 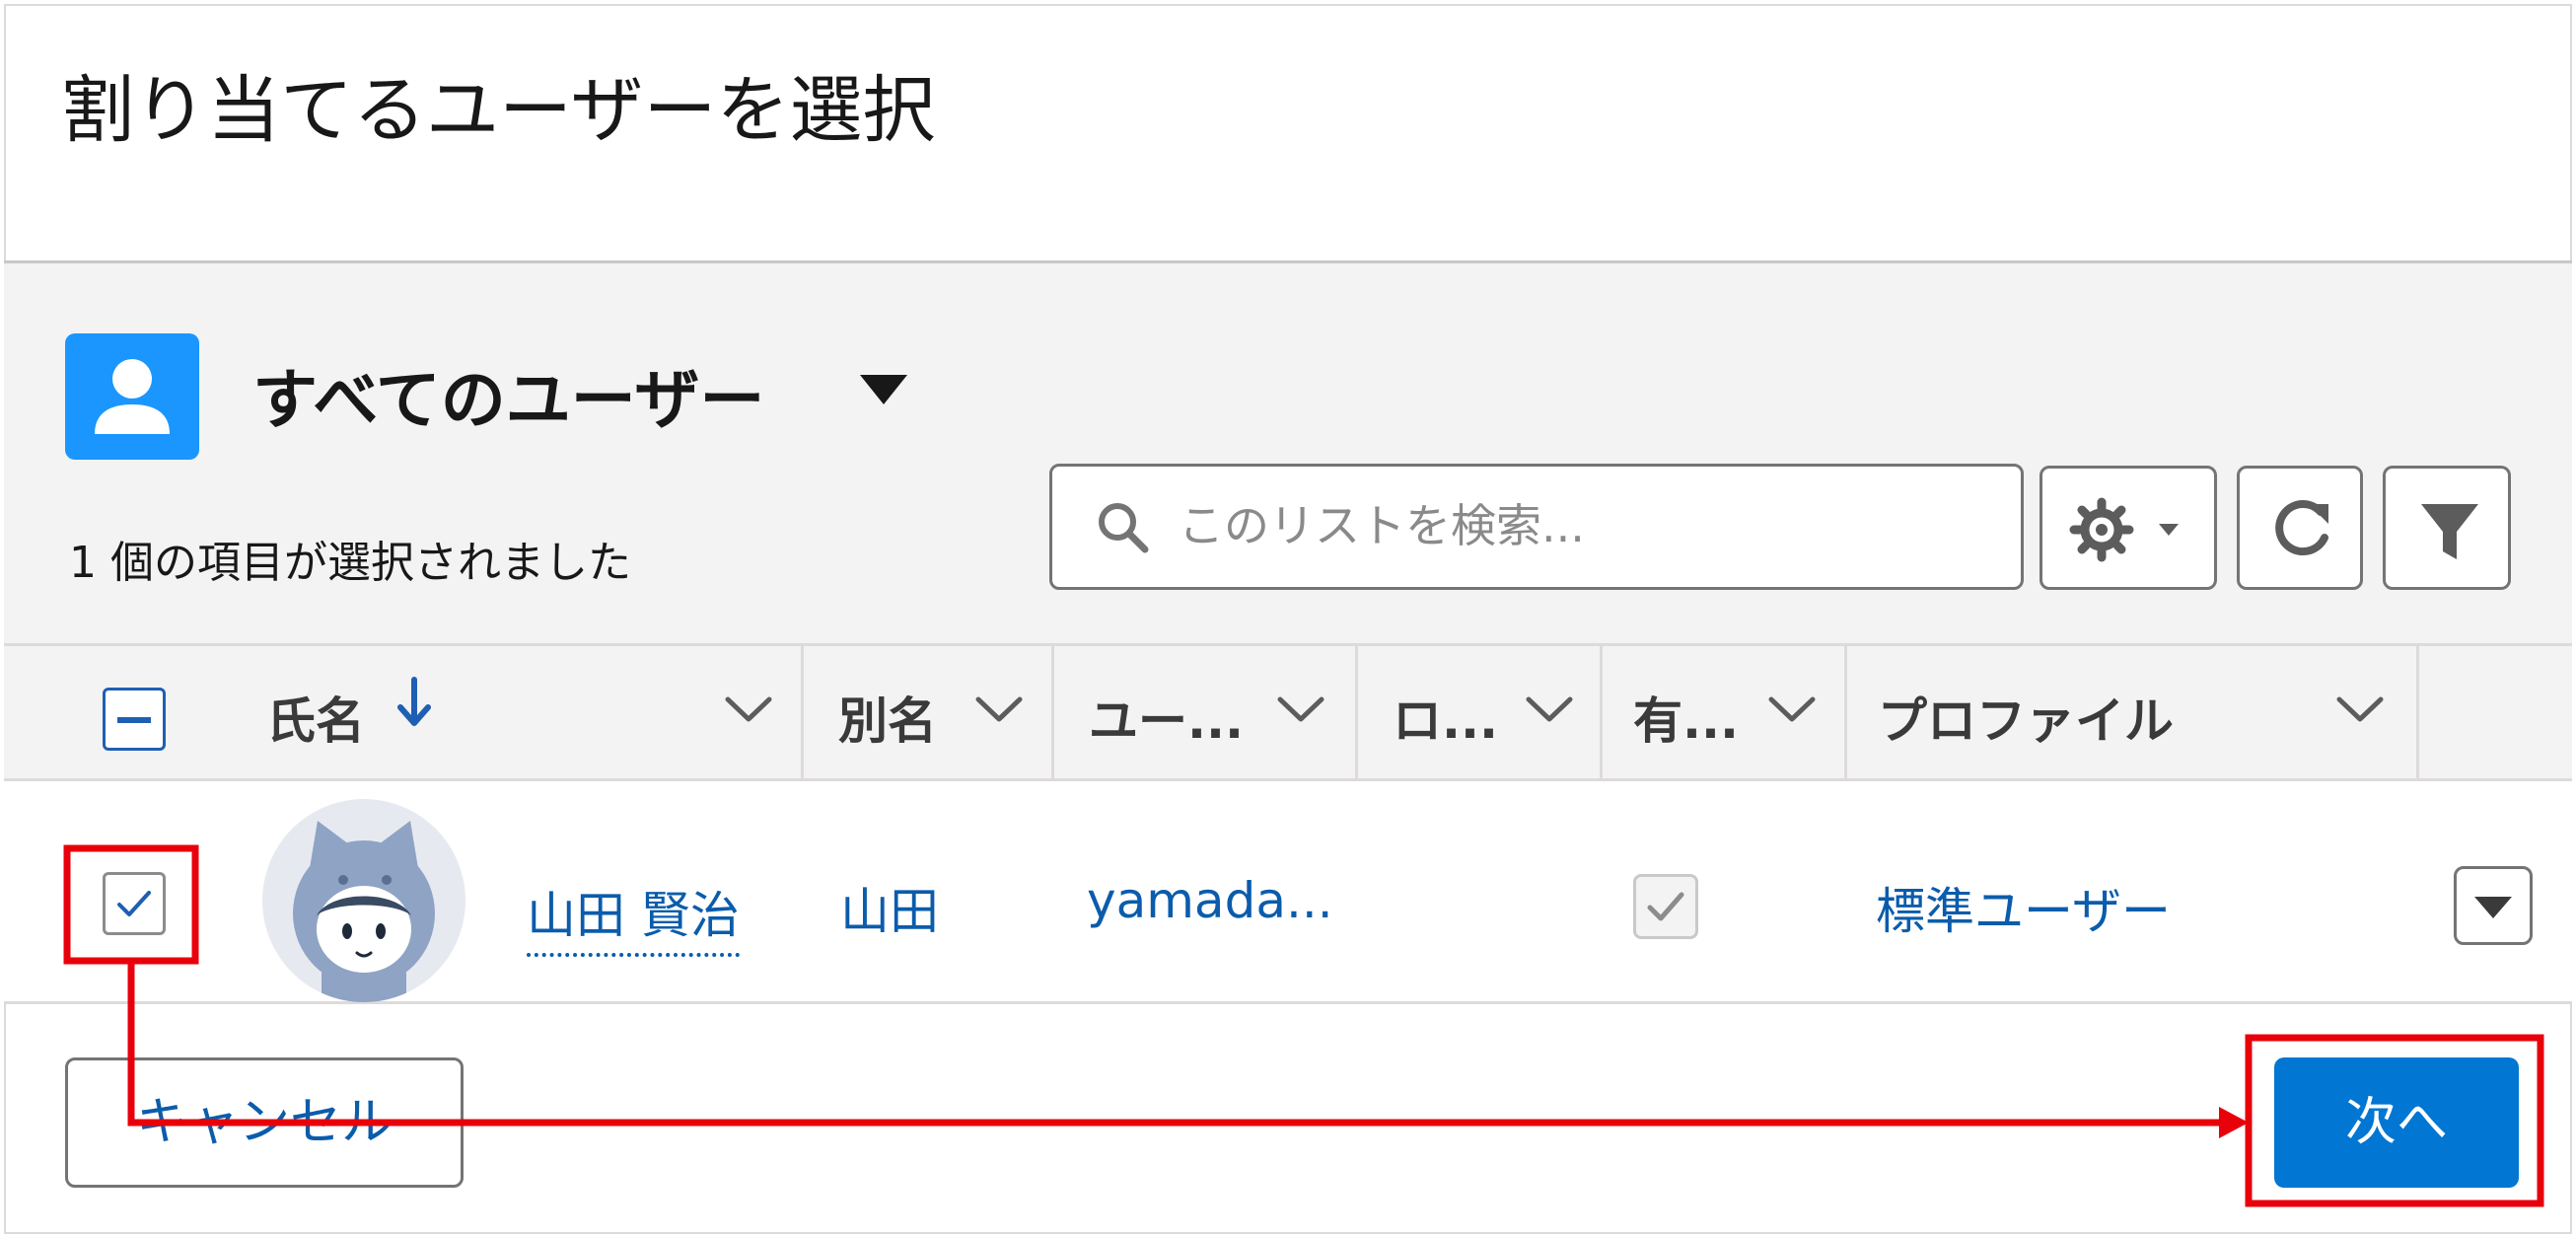 What do you see at coordinates (2449, 531) in the screenshot?
I see `filter-icon` at bounding box center [2449, 531].